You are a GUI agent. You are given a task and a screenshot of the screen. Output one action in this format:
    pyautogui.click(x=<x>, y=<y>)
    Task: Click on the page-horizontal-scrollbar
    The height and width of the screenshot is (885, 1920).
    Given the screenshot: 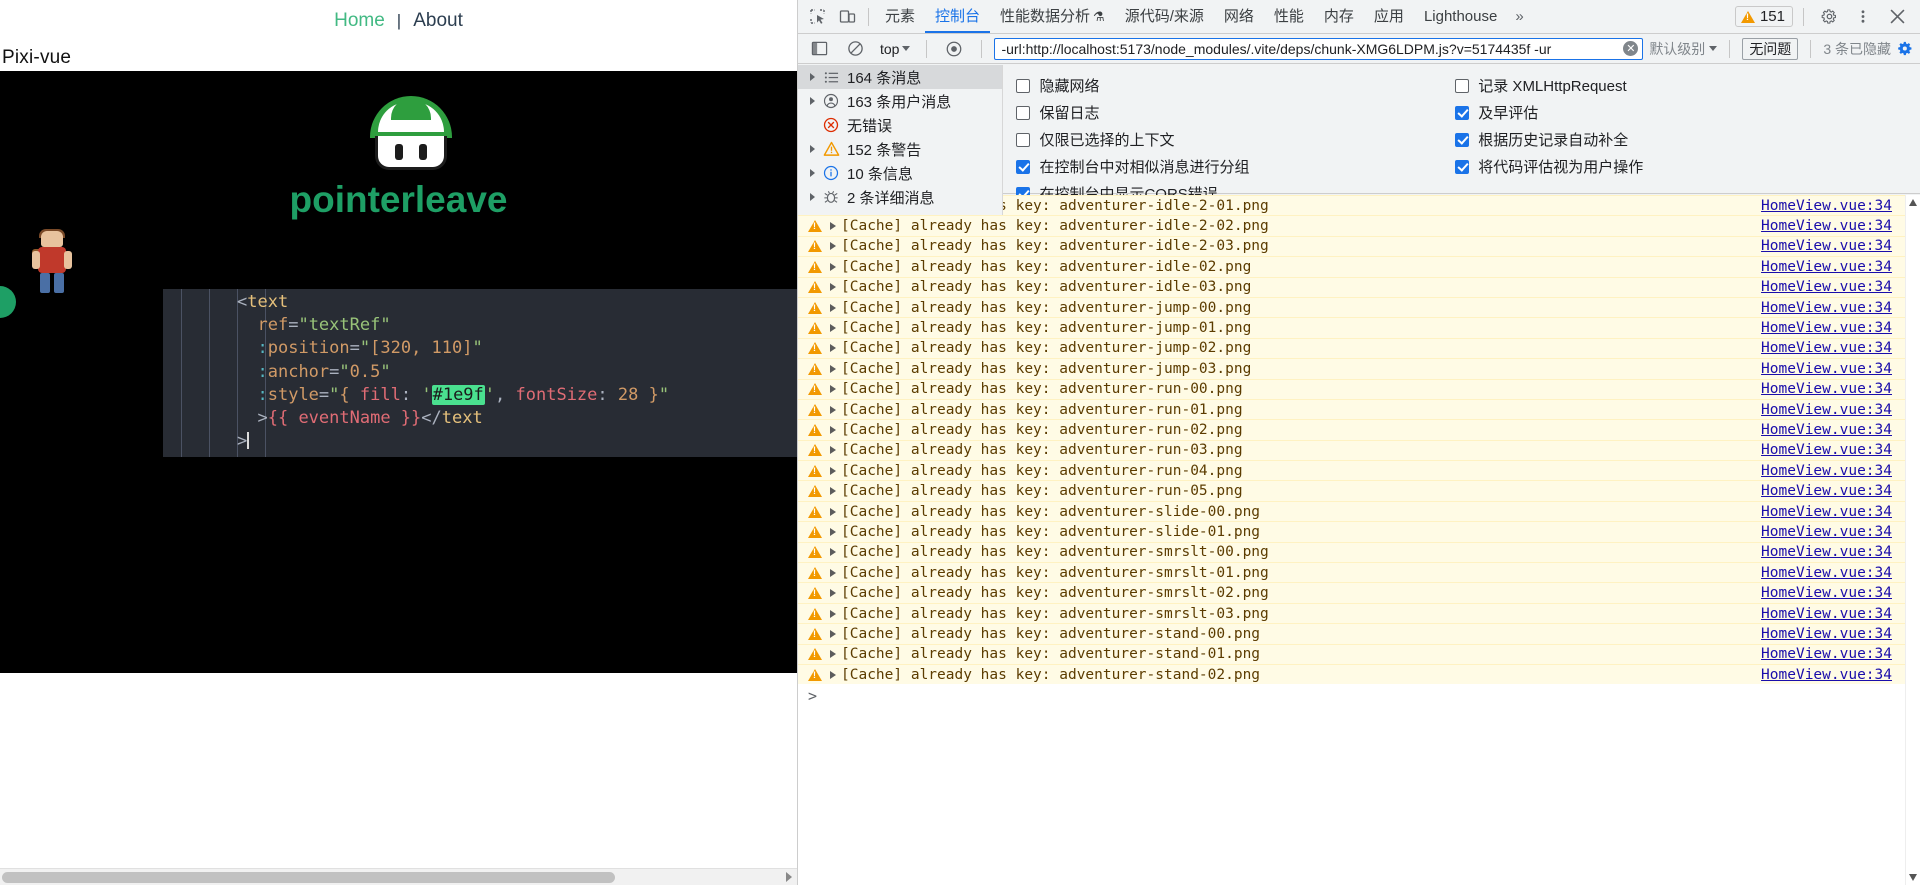 What is the action you would take?
    pyautogui.click(x=398, y=876)
    